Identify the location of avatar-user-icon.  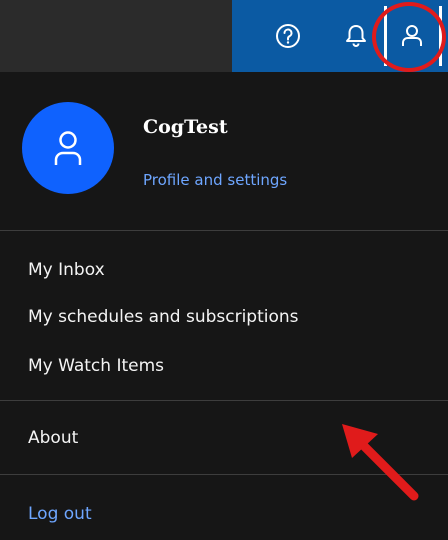
(68, 148).